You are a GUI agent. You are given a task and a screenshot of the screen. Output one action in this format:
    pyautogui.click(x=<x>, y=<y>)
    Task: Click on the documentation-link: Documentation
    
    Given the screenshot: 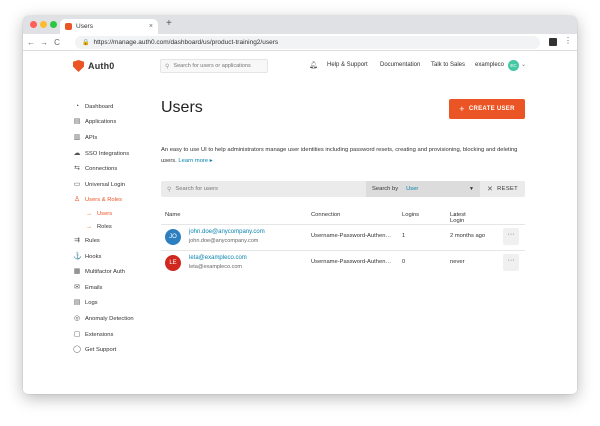 What is the action you would take?
    pyautogui.click(x=400, y=65)
    